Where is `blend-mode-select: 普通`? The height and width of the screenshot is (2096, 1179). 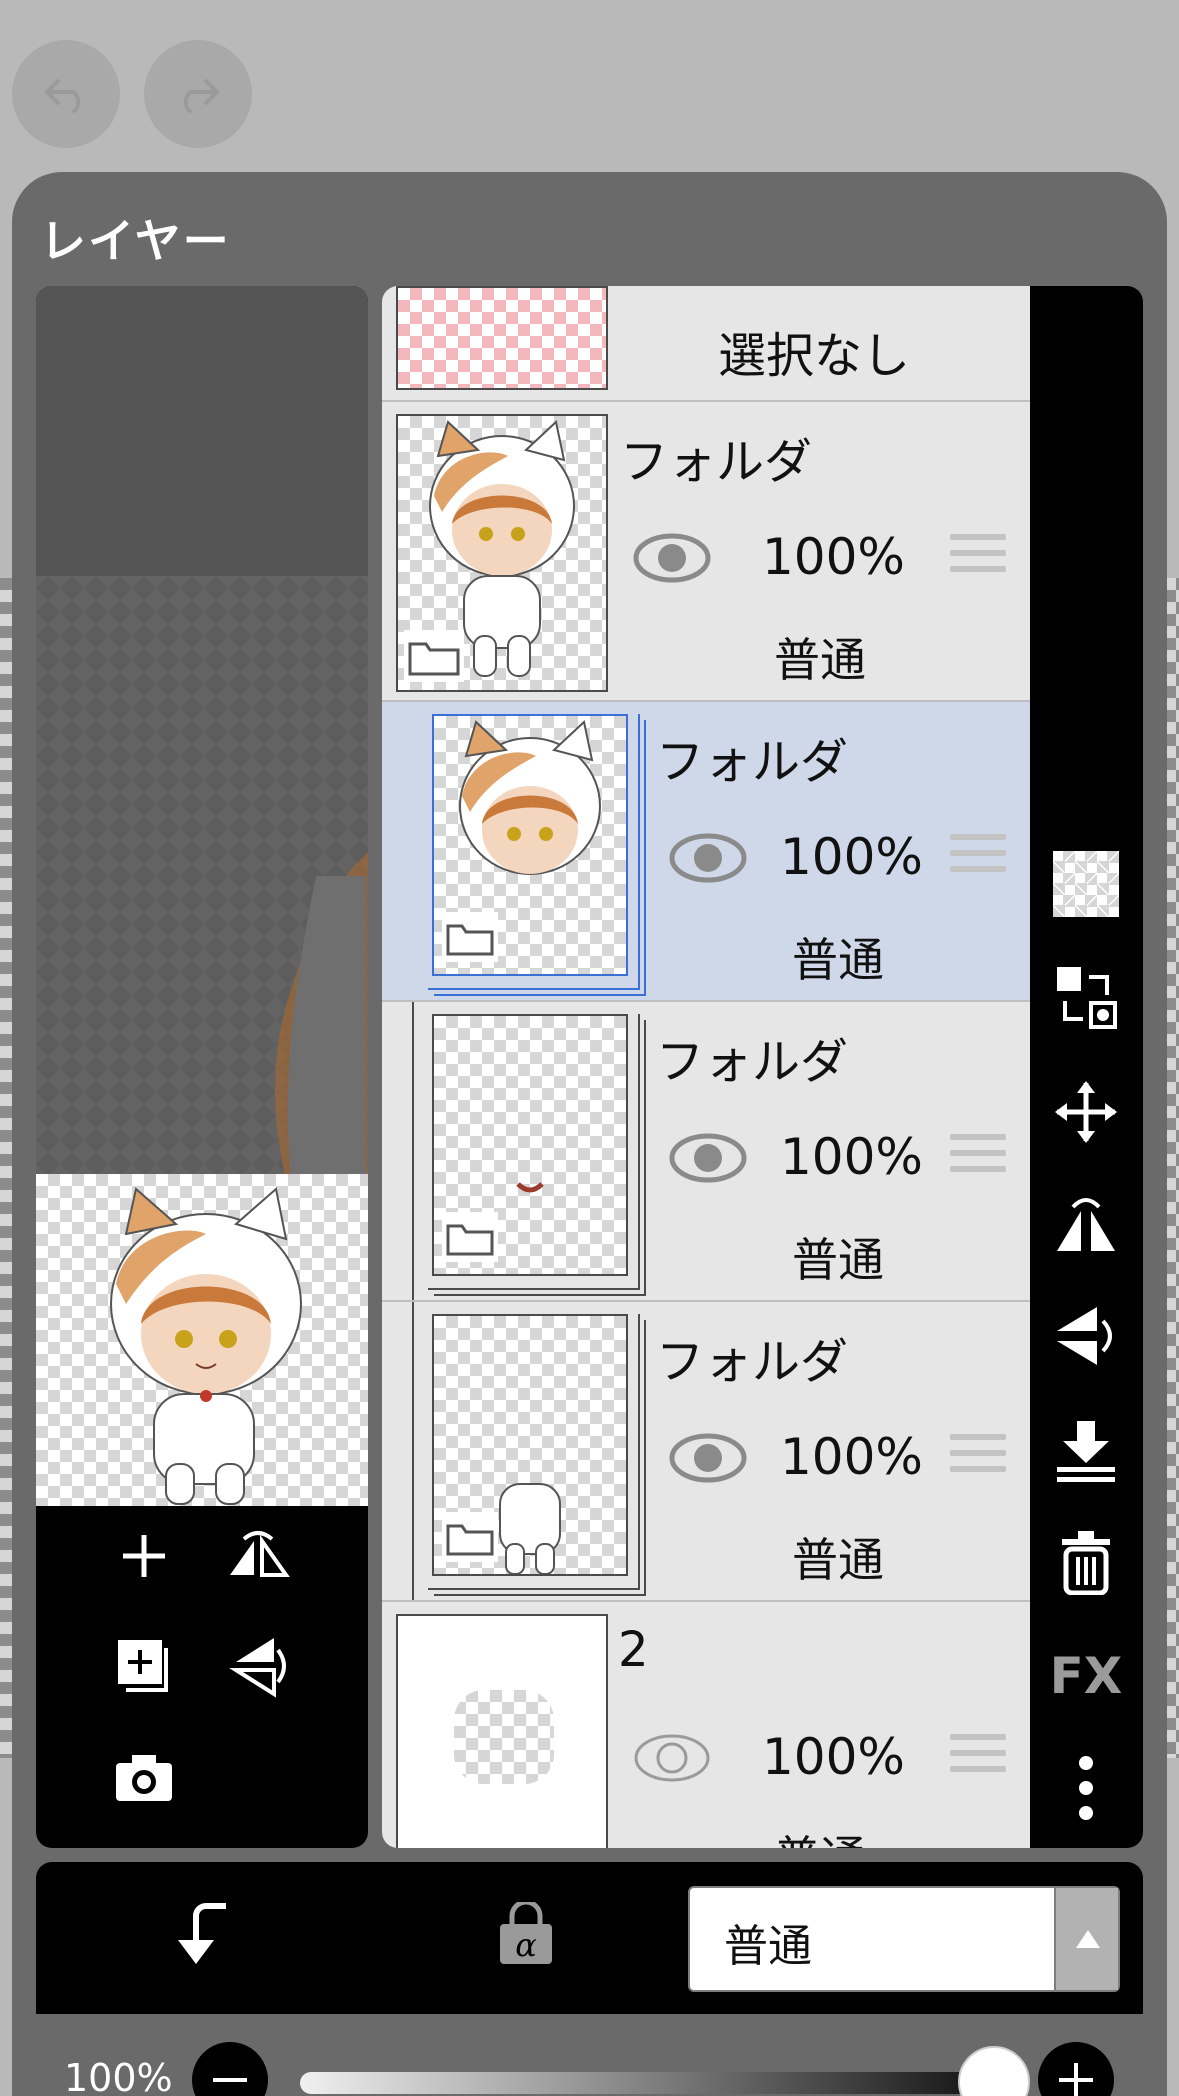 blend-mode-select: 普通 is located at coordinates (904, 1939).